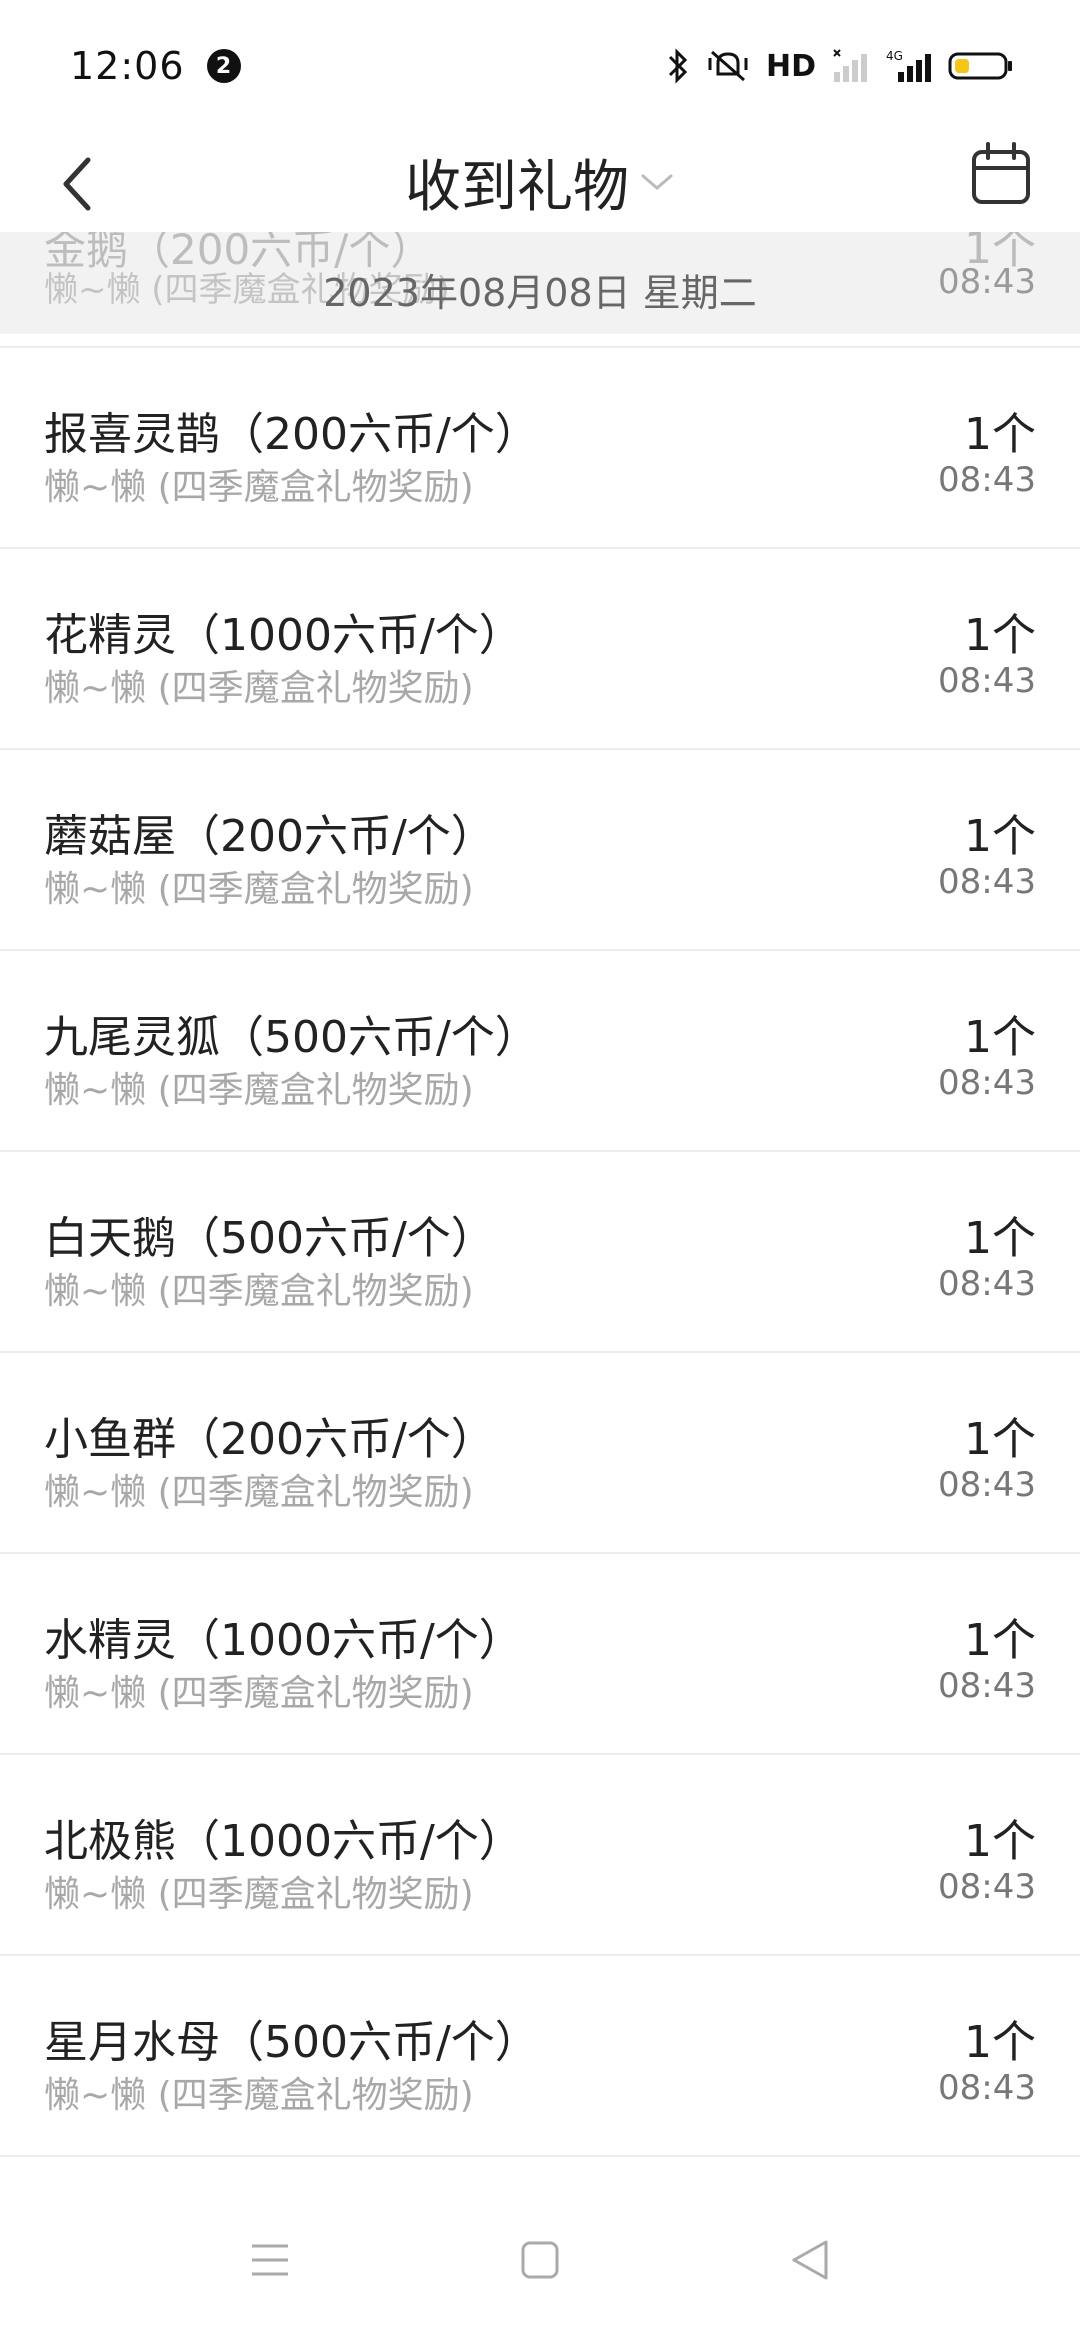 The width and height of the screenshot is (1080, 2340). Describe the element at coordinates (540, 1451) in the screenshot. I see `gift-row: 小鱼群（200六币/个） 1个 懒~懒 (四季魔盒礼物奖励) 08:43` at that location.